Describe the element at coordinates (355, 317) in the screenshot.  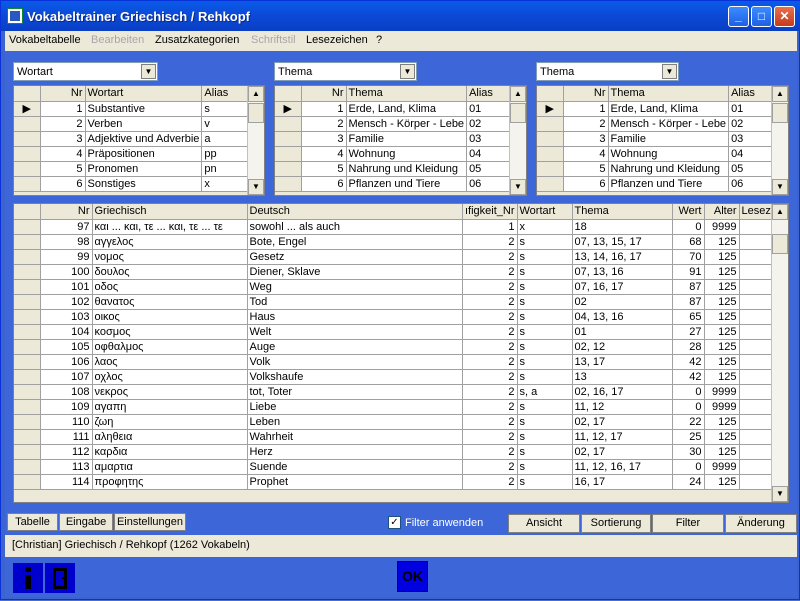
I see `table-cell: Haus` at that location.